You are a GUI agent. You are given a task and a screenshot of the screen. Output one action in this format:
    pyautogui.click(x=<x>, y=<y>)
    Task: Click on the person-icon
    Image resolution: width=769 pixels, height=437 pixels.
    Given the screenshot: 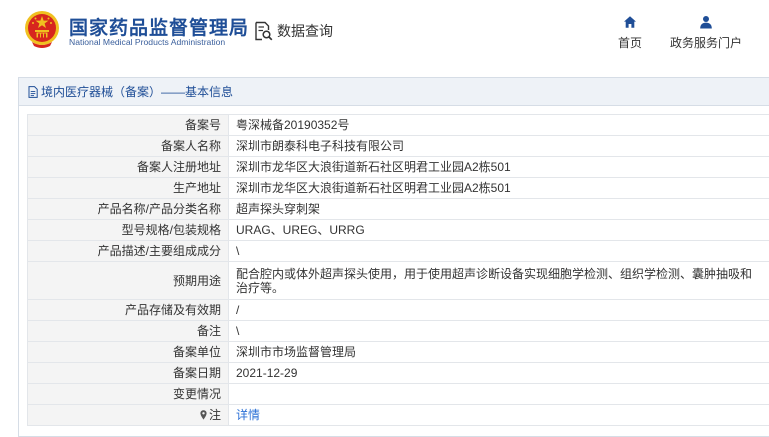 What is the action you would take?
    pyautogui.click(x=706, y=22)
    